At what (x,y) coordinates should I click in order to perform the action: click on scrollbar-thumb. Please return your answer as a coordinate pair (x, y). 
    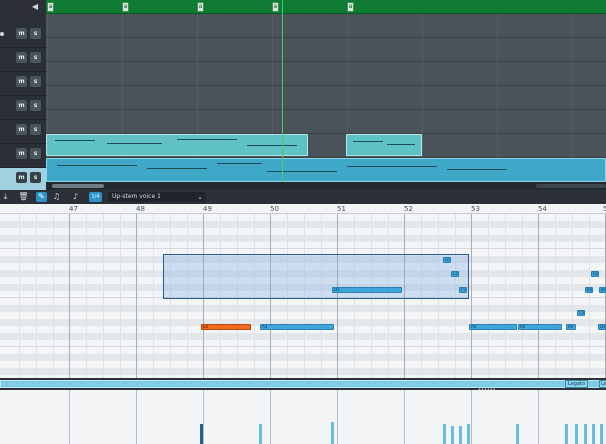
    Looking at the image, I should click on (571, 186).